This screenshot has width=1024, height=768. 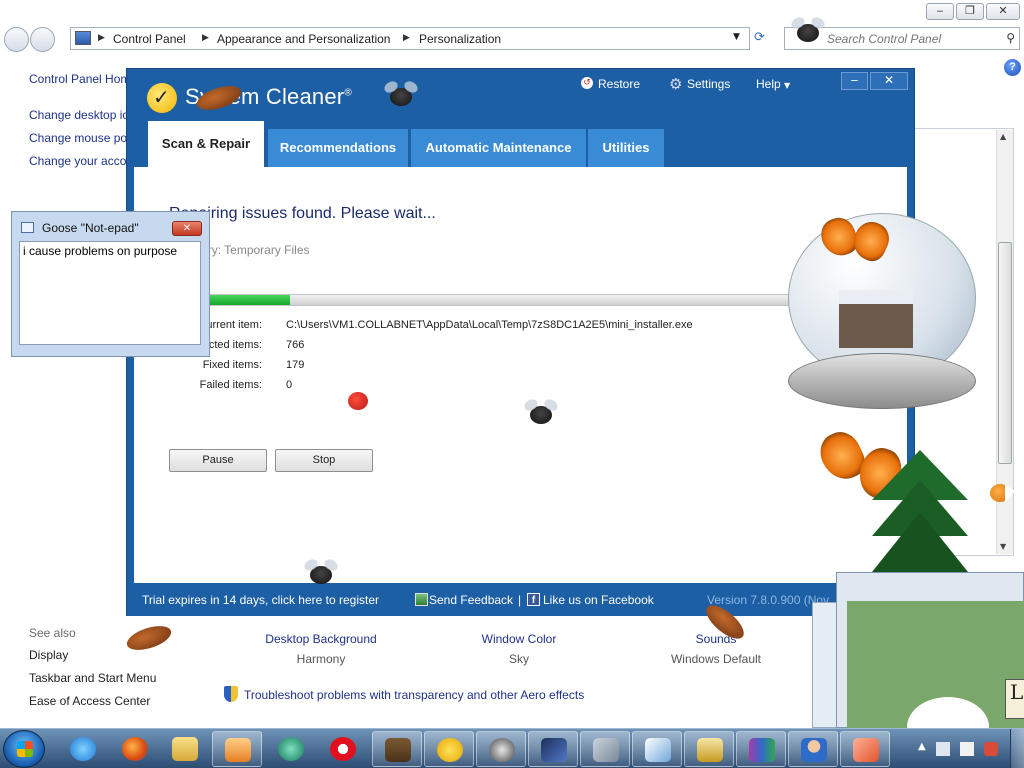 What do you see at coordinates (657, 749) in the screenshot?
I see `taskbar-paint` at bounding box center [657, 749].